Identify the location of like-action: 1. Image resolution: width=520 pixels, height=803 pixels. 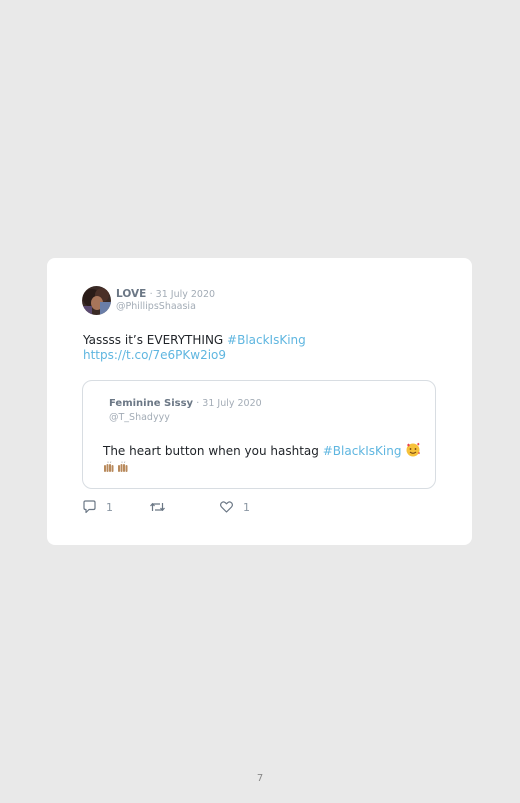
(234, 507).